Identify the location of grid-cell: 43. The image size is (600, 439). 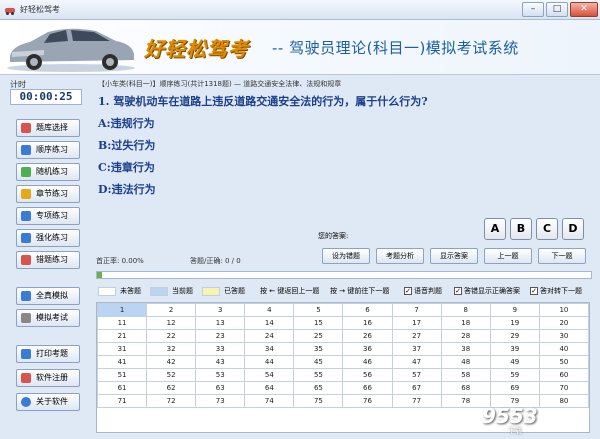
(220, 362).